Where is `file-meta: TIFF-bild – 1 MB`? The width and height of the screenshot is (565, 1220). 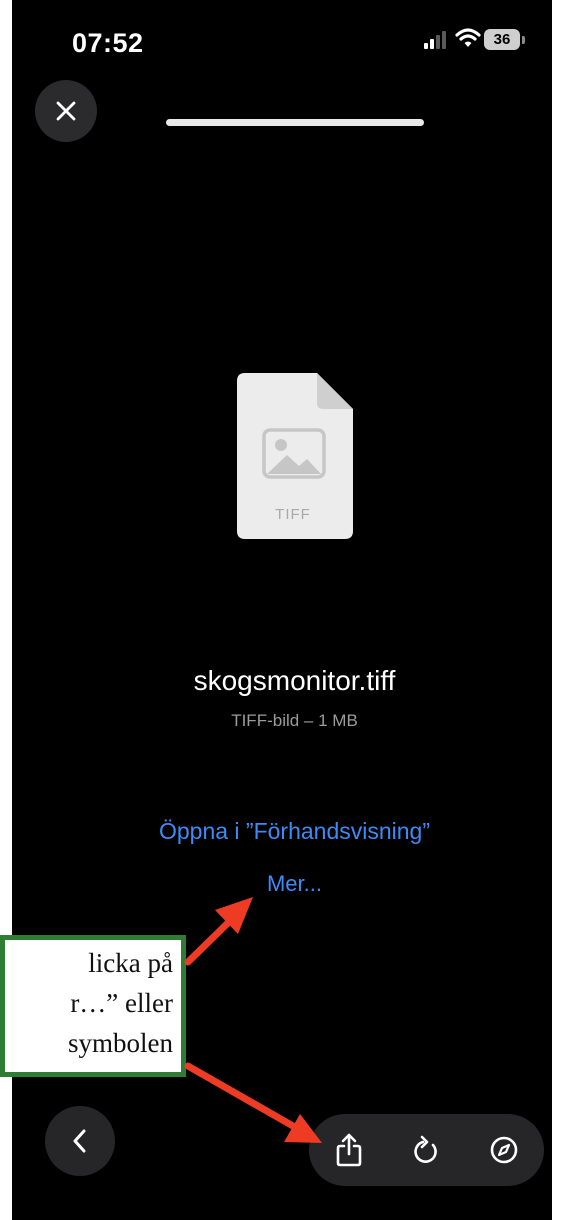 file-meta: TIFF-bild – 1 MB is located at coordinates (294, 720).